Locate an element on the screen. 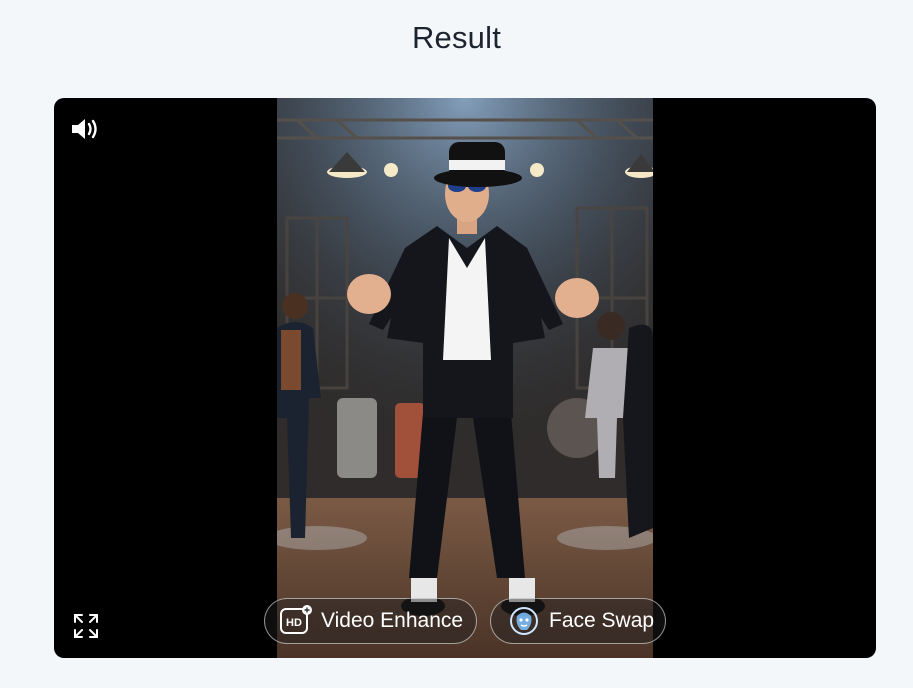 The width and height of the screenshot is (913, 688). hd-icon: HD is located at coordinates (296, 621).